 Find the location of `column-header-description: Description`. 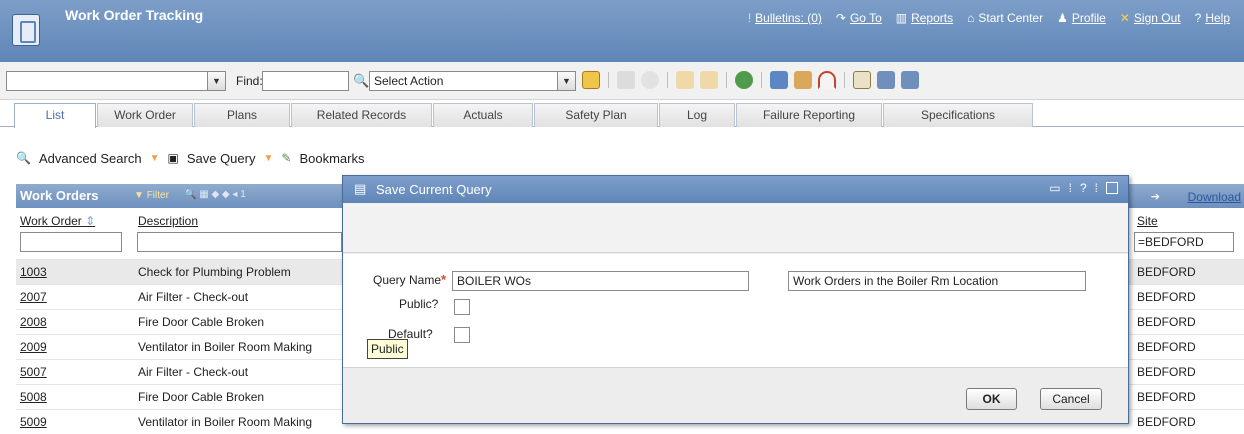

column-header-description: Description is located at coordinates (168, 221).